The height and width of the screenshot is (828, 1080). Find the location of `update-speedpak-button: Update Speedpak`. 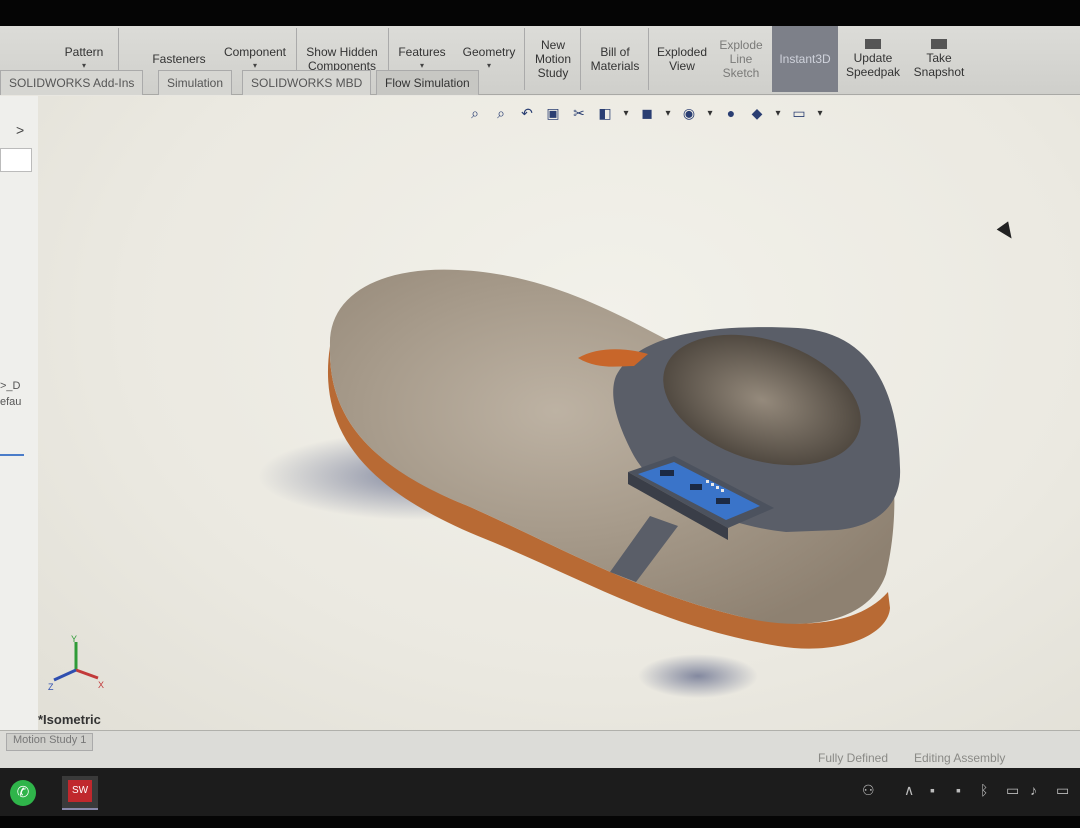

update-speedpak-button: Update Speedpak is located at coordinates (873, 59).